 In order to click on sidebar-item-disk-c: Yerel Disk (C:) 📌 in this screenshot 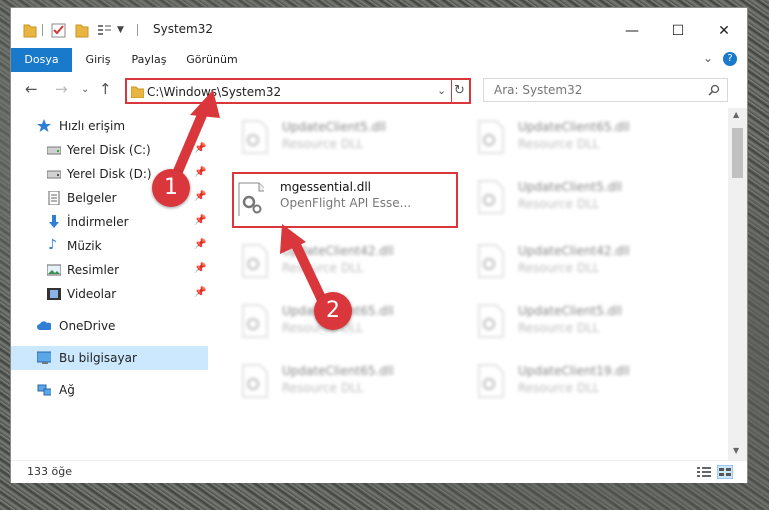, I will do `click(109, 150)`.